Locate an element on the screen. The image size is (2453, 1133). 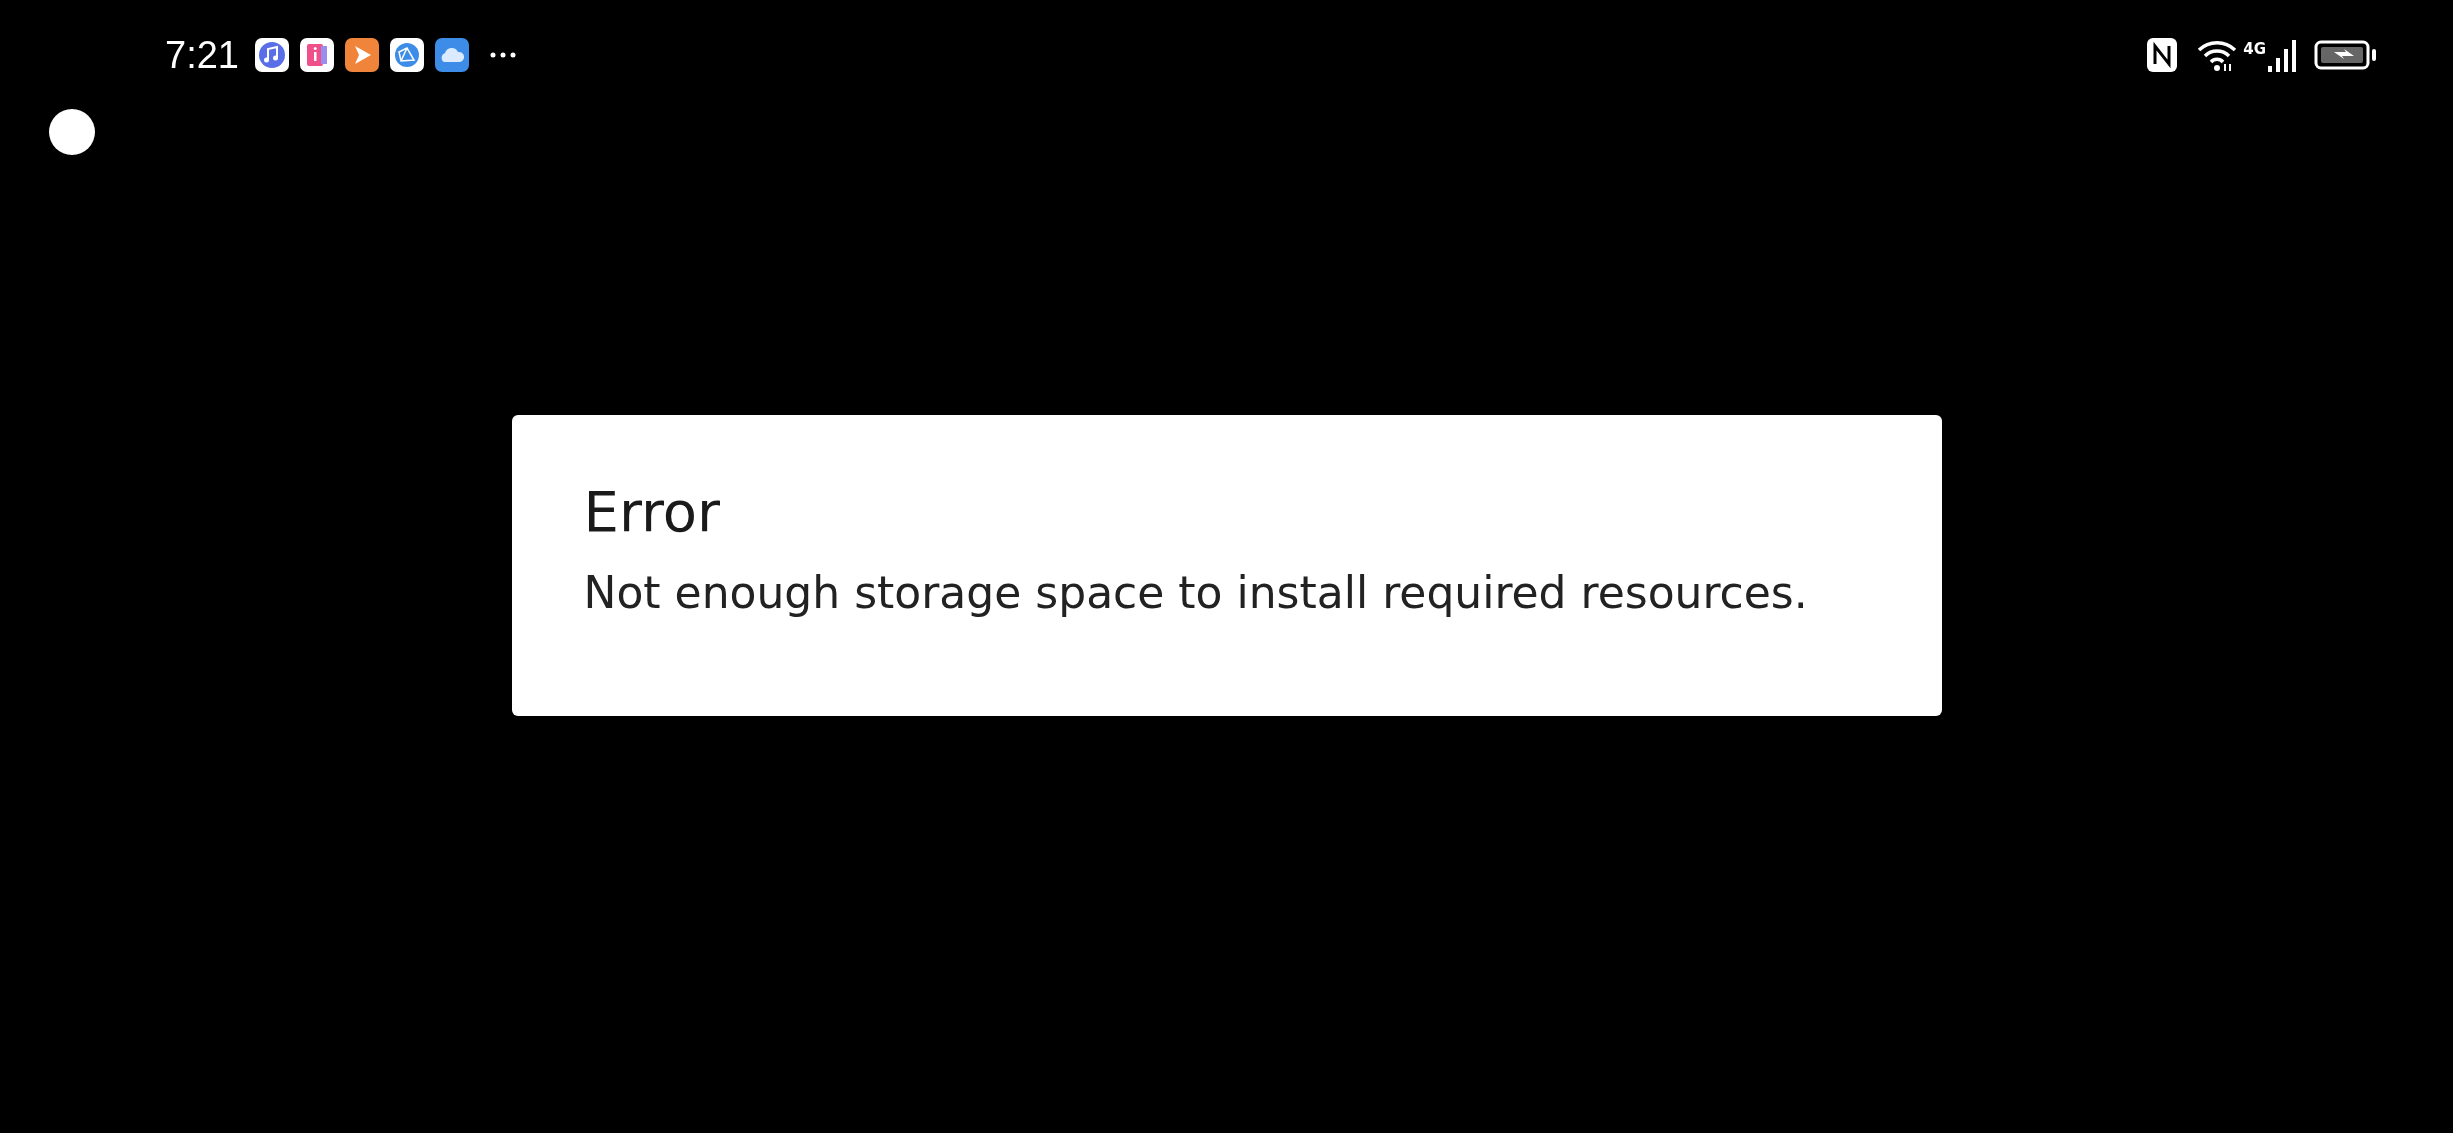
battery-charging-icon is located at coordinates (2346, 55).